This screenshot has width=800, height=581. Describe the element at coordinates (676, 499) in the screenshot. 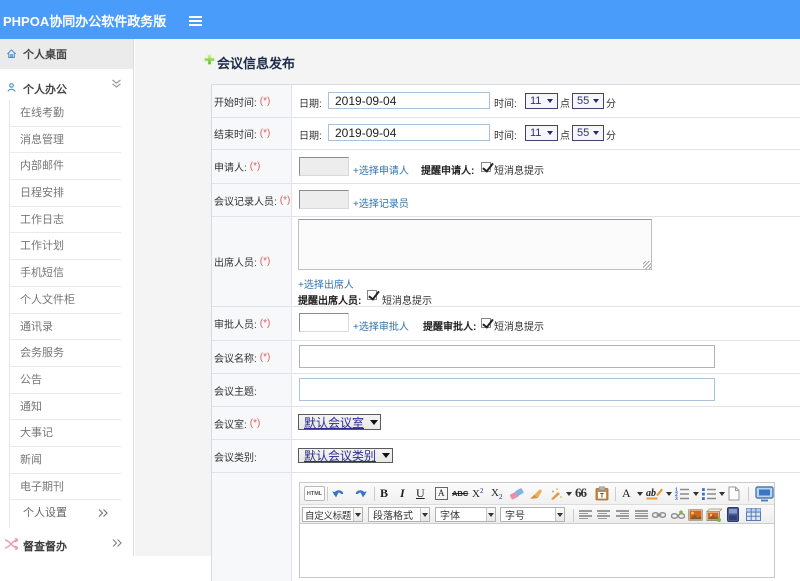

I see `svg-text: 3` at that location.